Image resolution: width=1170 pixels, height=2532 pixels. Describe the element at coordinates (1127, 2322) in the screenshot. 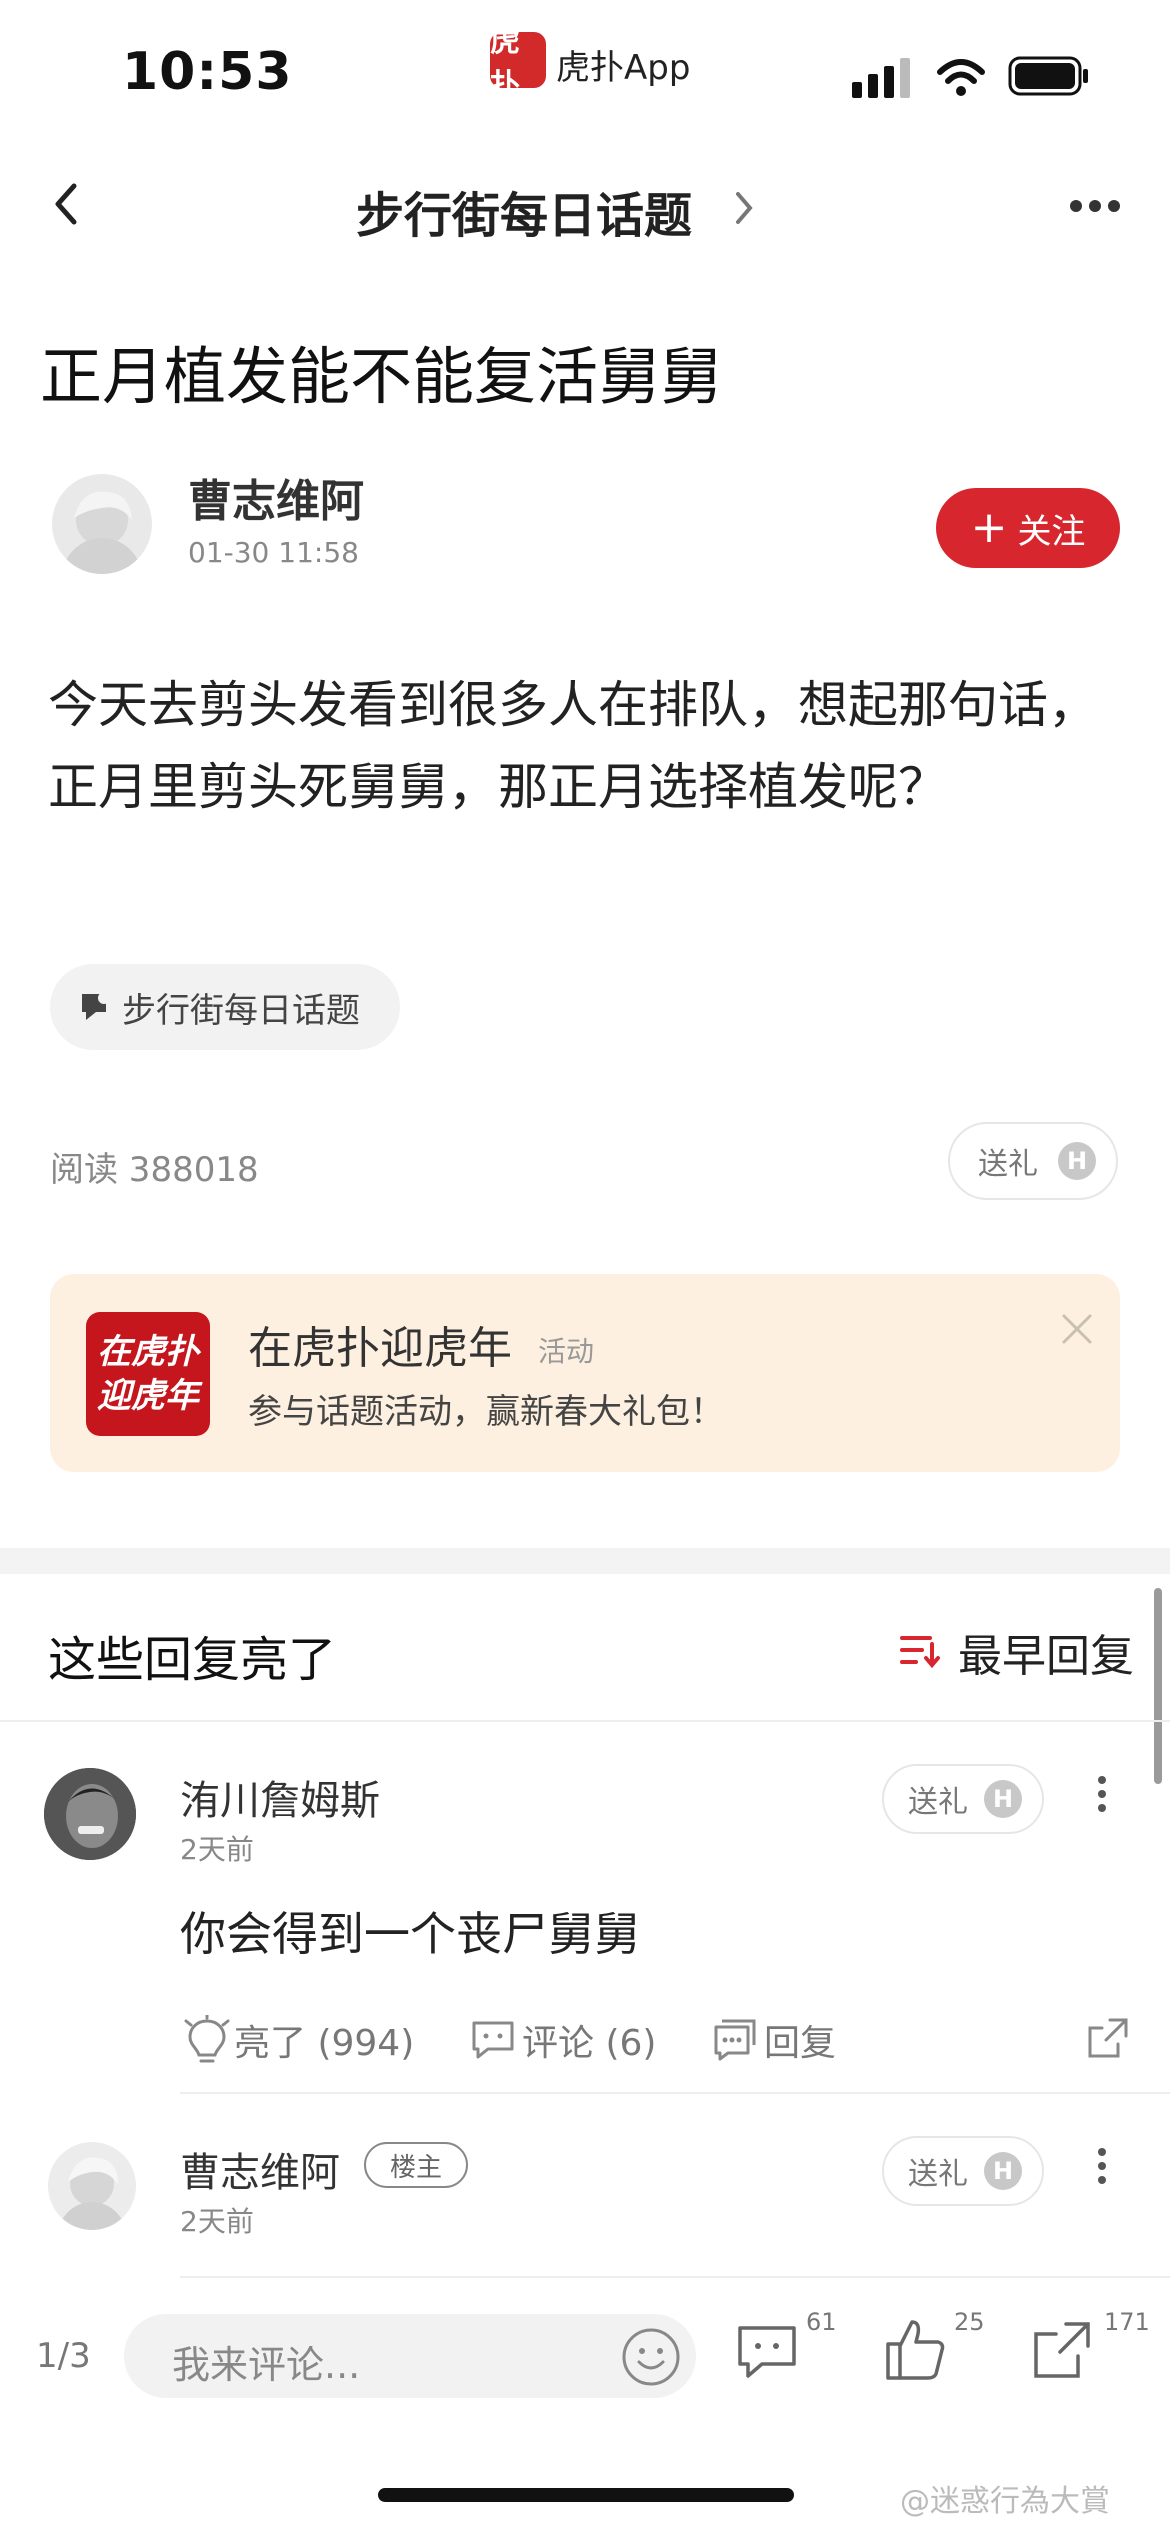

I see `share-count: 171` at that location.